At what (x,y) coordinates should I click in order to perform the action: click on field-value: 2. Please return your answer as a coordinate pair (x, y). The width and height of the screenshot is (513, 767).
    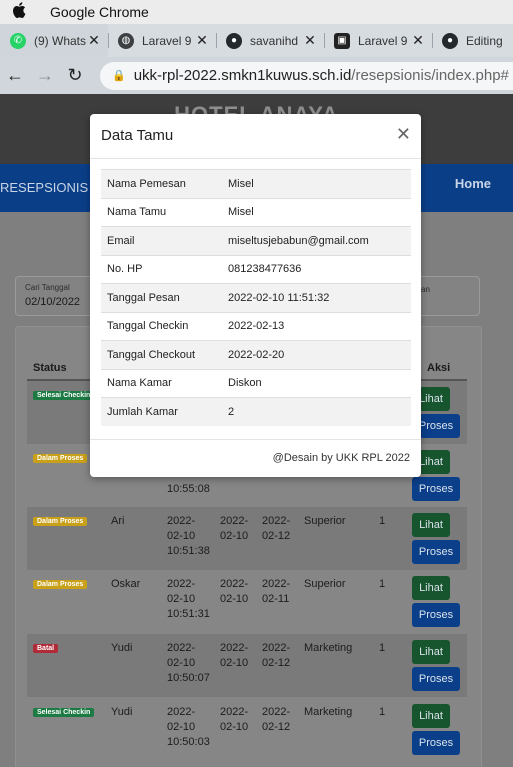
    Looking at the image, I should click on (316, 411).